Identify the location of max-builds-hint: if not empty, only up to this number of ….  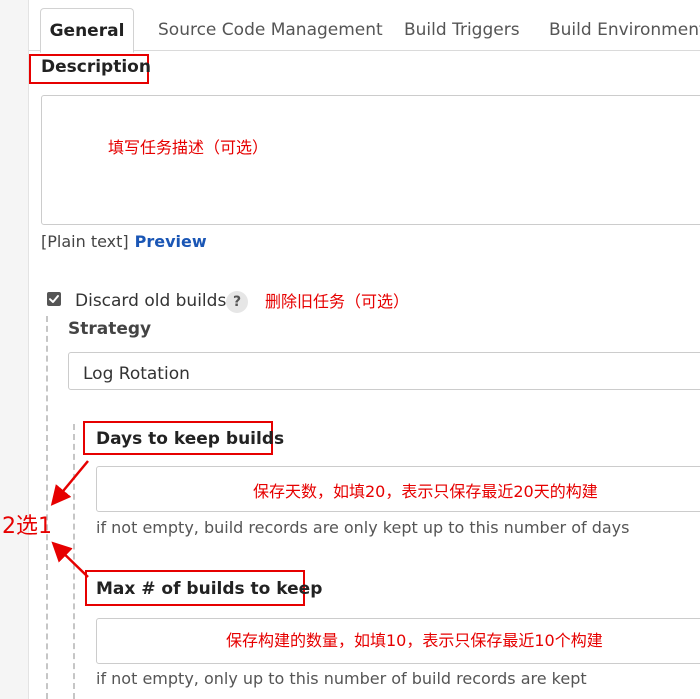
(341, 678).